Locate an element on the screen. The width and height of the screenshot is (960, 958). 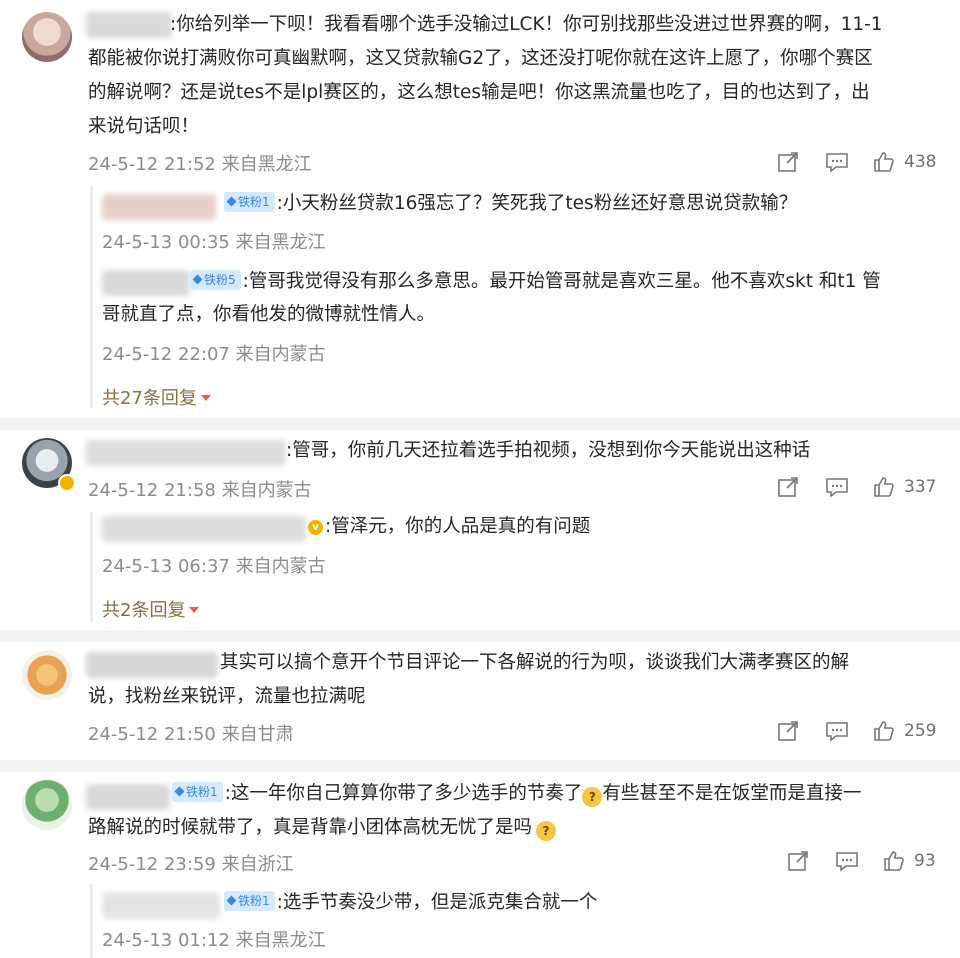
comment-text-line: 路解说的时候就带了，真是背靠小团体高枕无忧了是吗? is located at coordinates (322, 828).